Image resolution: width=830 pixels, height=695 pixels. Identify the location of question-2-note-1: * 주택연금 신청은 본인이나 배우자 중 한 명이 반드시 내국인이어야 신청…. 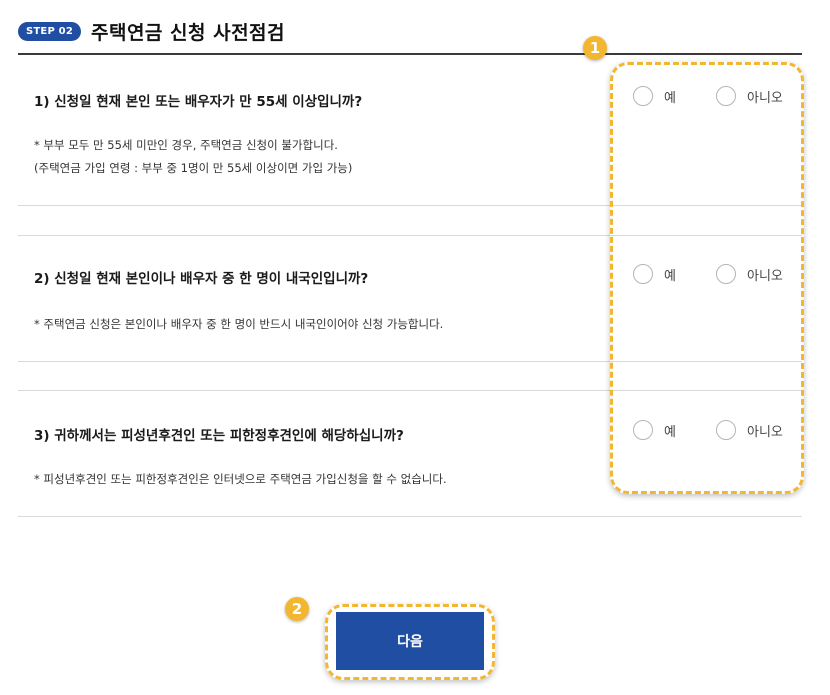
(239, 324).